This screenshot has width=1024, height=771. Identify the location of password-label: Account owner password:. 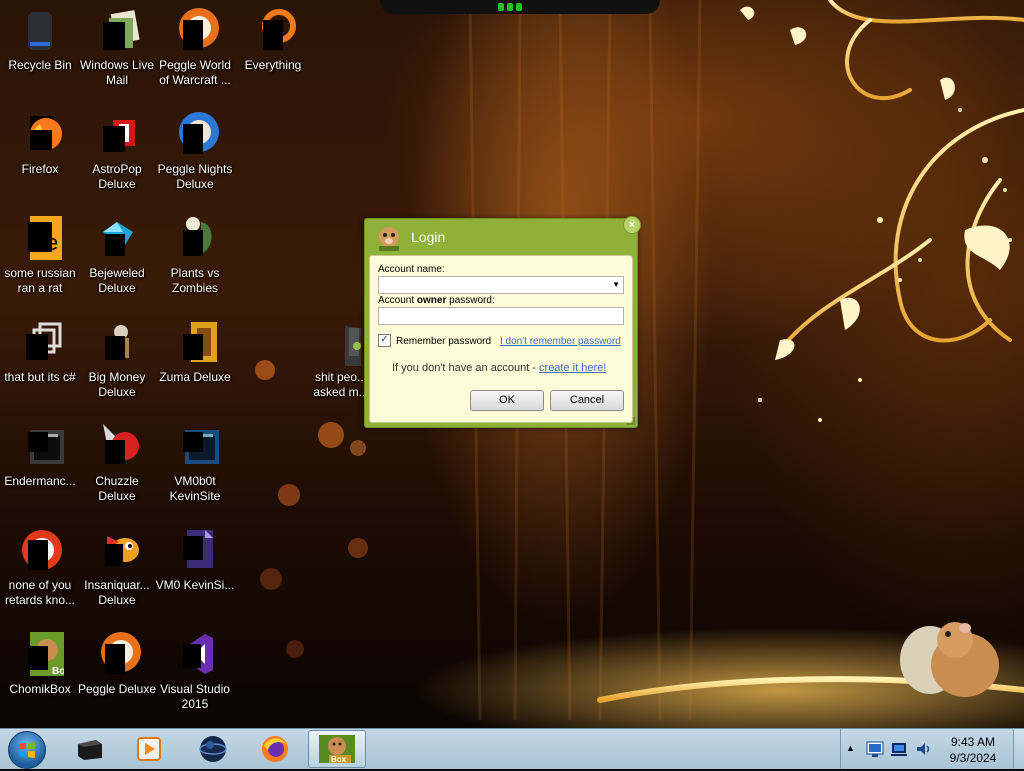
(436, 300).